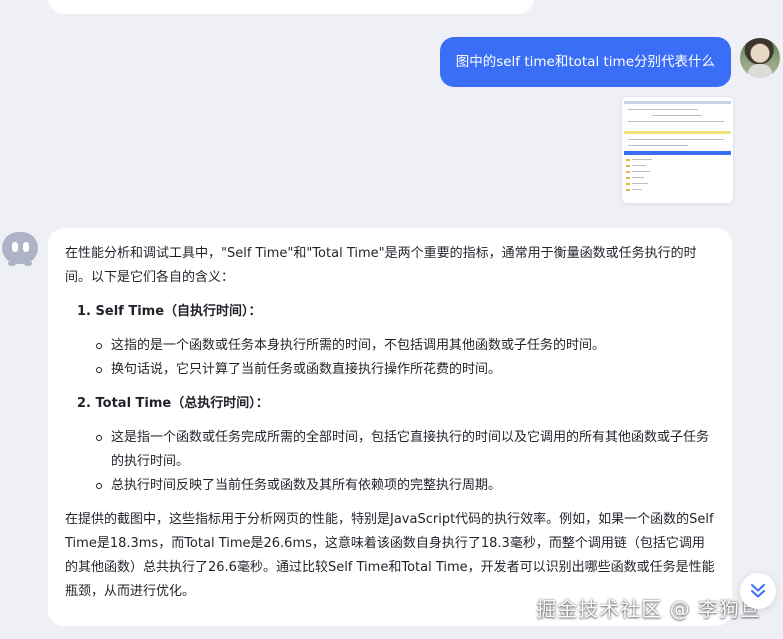 This screenshot has width=783, height=639. I want to click on user-avatar, so click(760, 58).